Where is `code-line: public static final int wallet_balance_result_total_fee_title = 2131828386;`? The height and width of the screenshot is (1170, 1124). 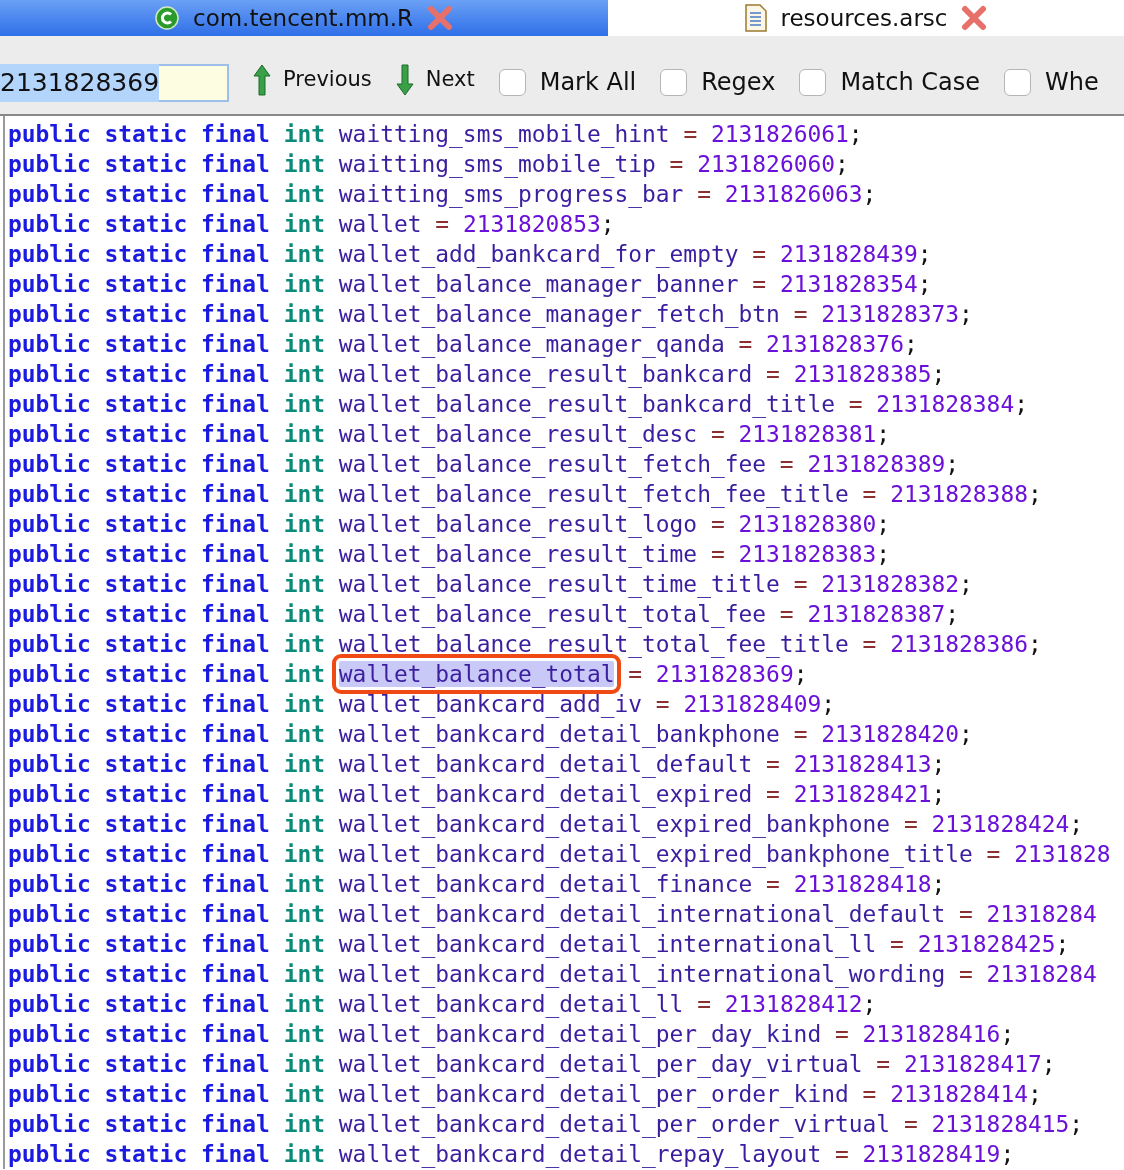 code-line: public static final int wallet_balance_result_total_fee_title = 2131828386; is located at coordinates (525, 644).